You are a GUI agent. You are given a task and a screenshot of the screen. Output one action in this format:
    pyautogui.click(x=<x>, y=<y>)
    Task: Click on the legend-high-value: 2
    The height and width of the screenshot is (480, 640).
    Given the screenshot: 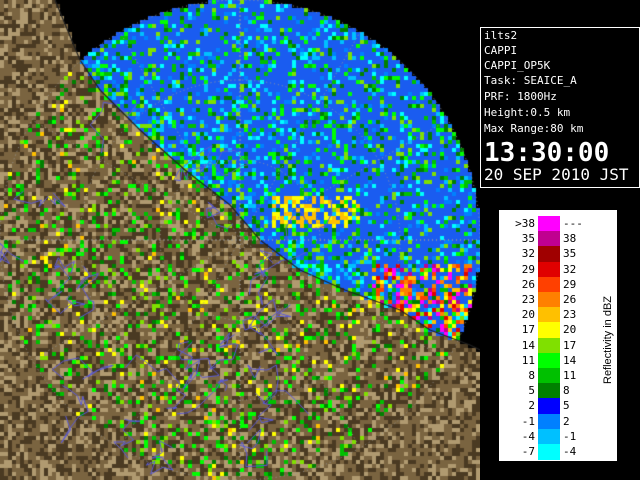 What is the action you would take?
    pyautogui.click(x=566, y=421)
    